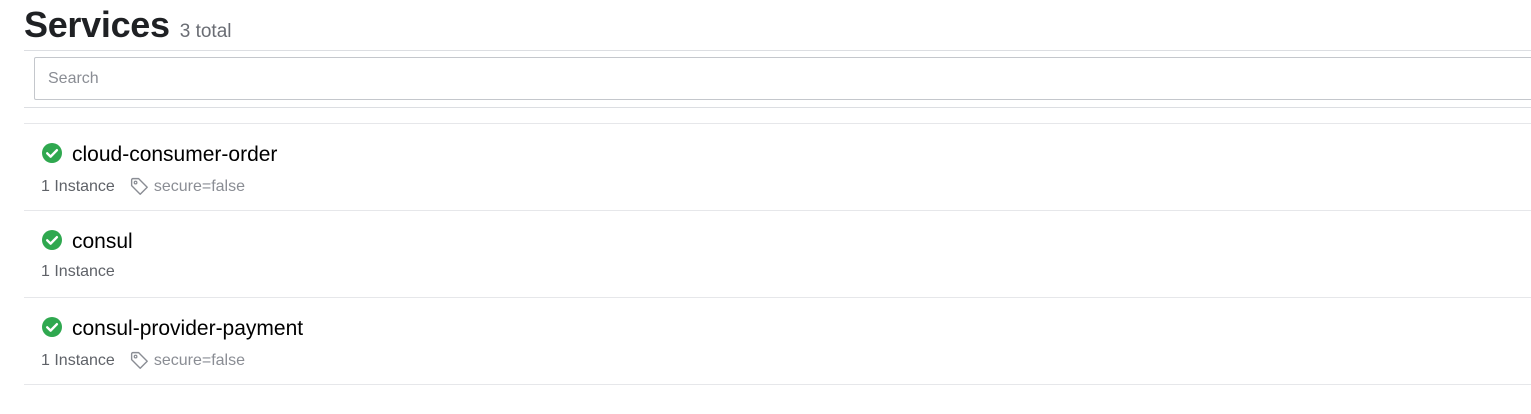 The image size is (1531, 414). I want to click on service-count: 3 total, so click(205, 31).